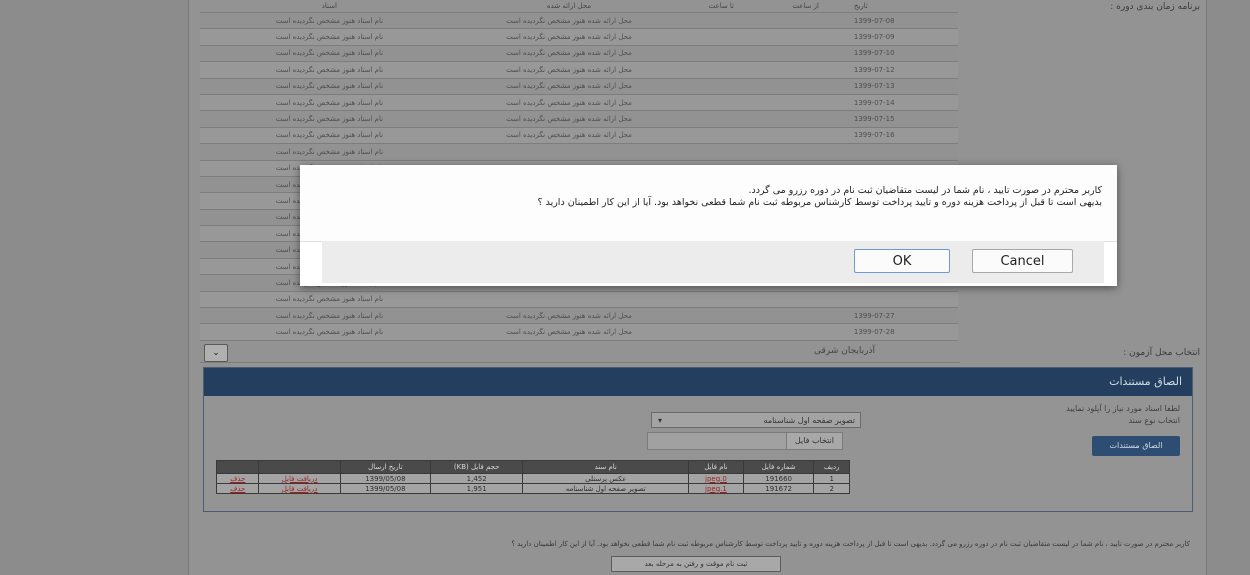  Describe the element at coordinates (713, 262) in the screenshot. I see `dialog-footer: OK Cancel` at that location.